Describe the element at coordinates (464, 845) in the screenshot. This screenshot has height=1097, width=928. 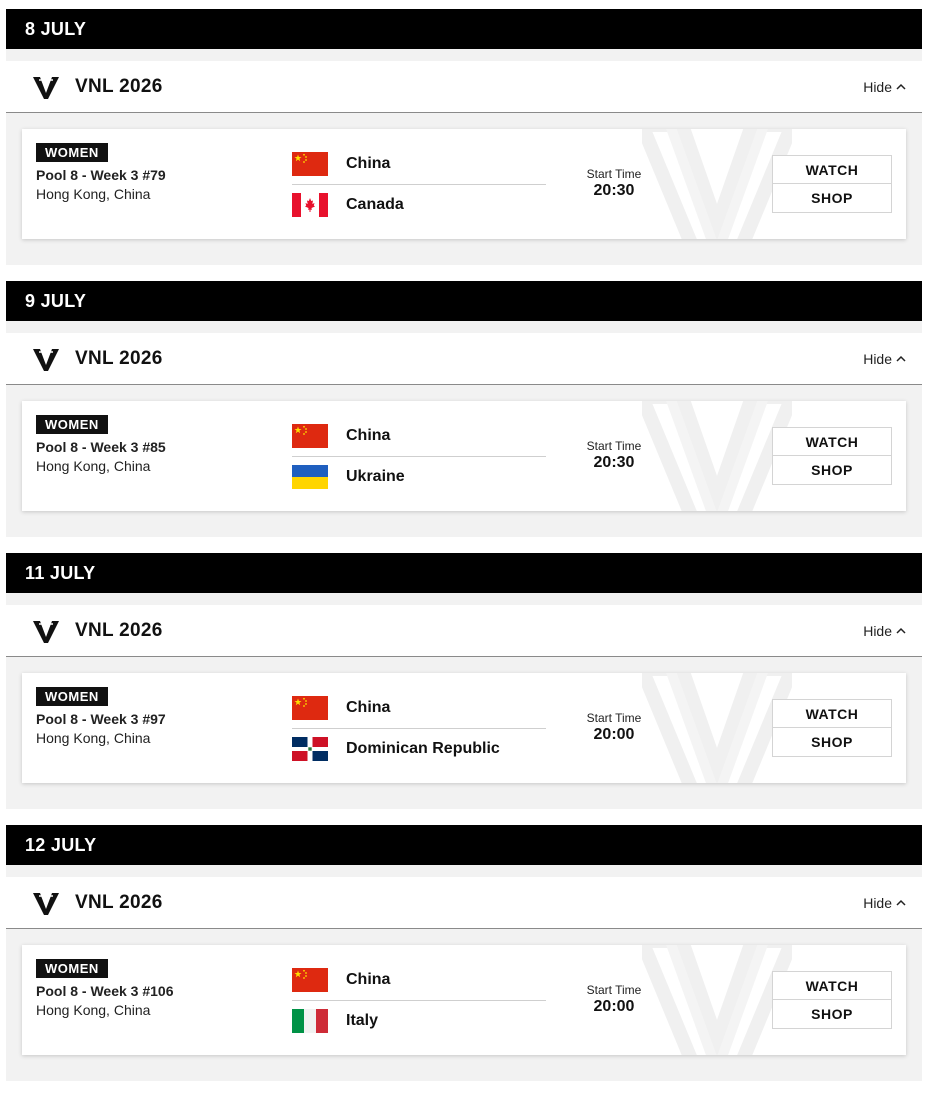
I see `date-header: 12 JULY` at that location.